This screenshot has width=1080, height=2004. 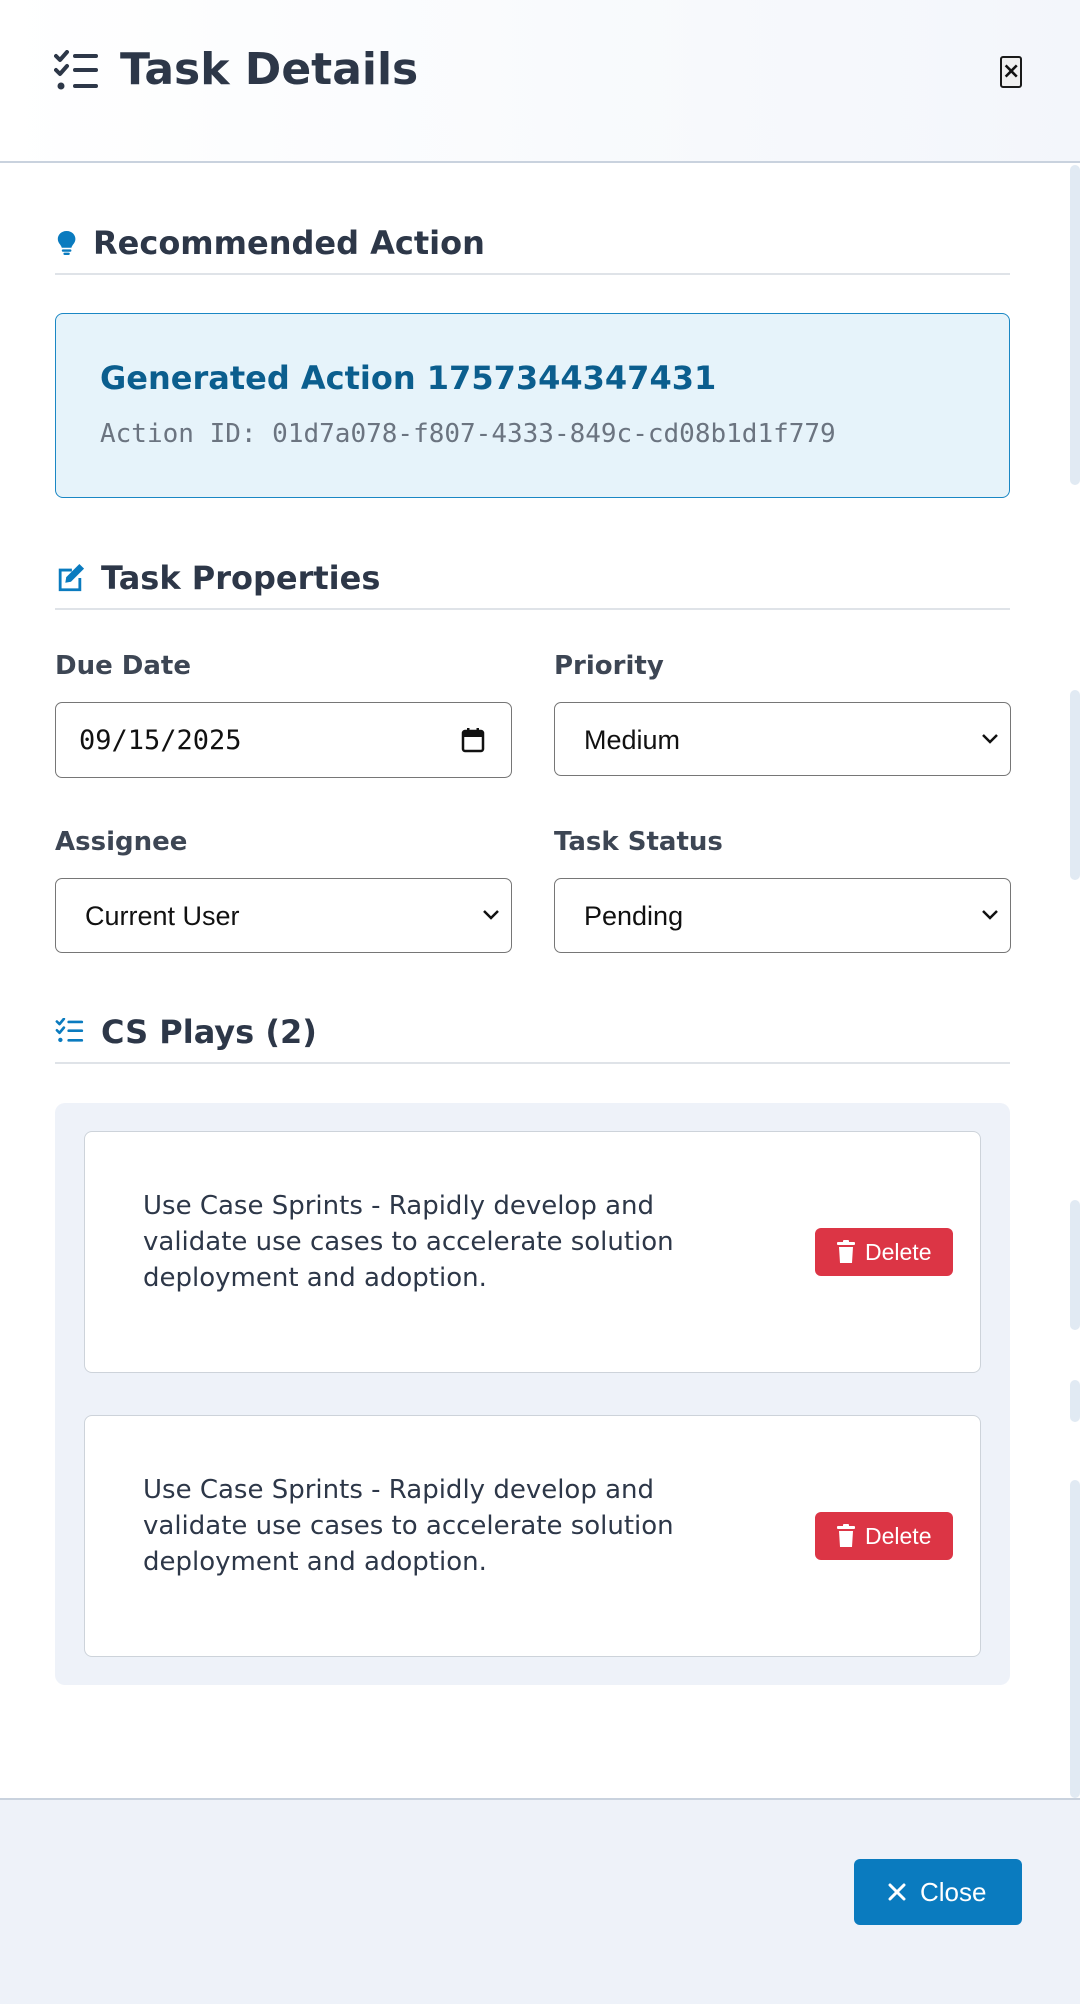 I want to click on assignee-select: Current User, so click(x=283, y=915).